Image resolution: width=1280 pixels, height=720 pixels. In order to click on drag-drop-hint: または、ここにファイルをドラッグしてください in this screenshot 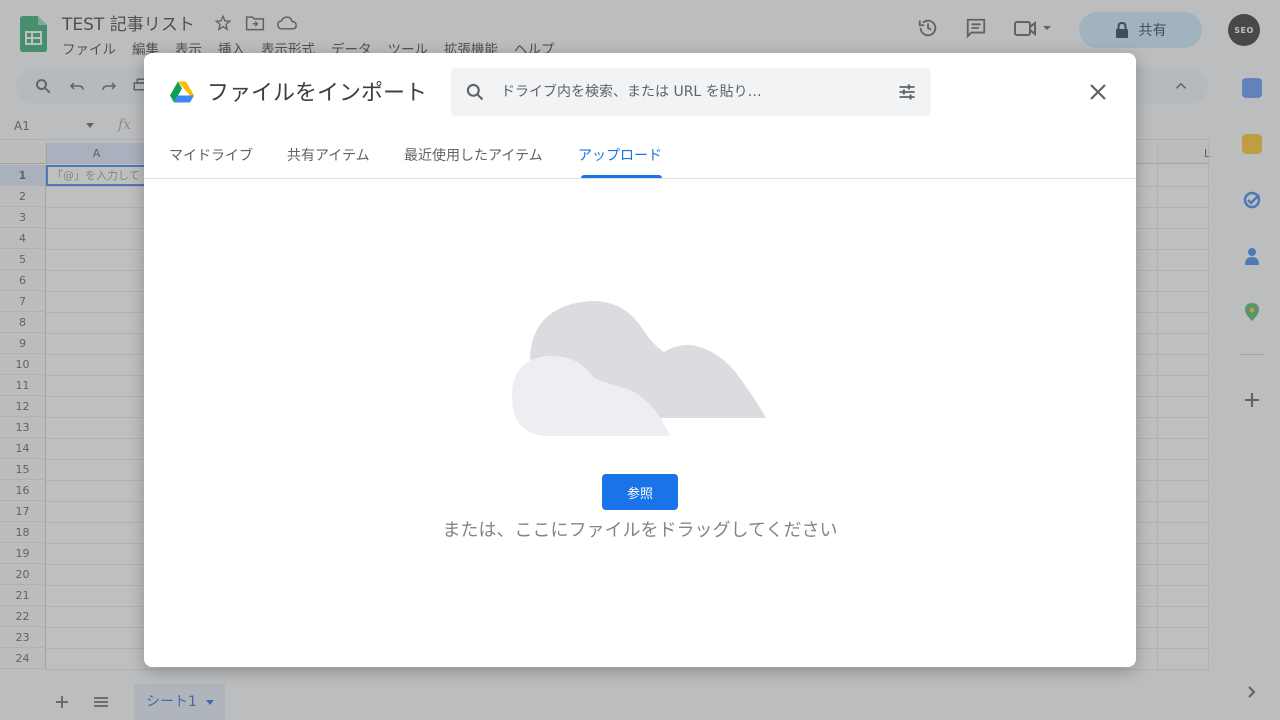, I will do `click(640, 530)`.